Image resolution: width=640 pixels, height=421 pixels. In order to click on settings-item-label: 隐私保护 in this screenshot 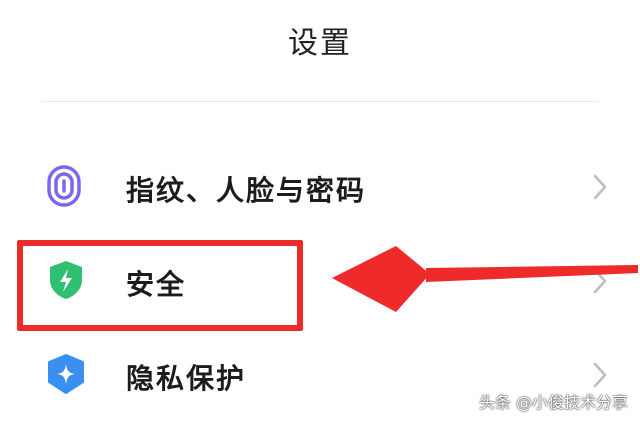, I will do `click(186, 378)`.